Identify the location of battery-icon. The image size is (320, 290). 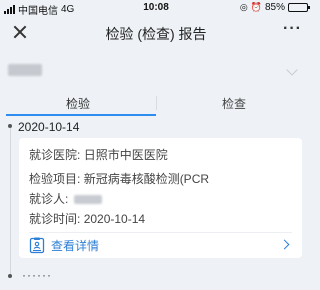
(299, 7).